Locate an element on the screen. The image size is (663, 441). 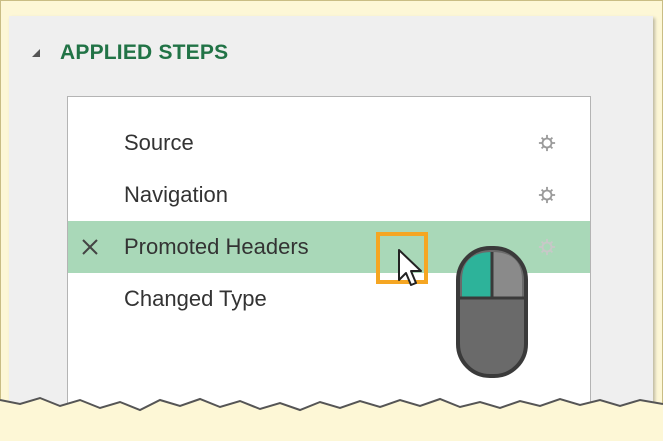
collapse-triangle-icon is located at coordinates (37, 53).